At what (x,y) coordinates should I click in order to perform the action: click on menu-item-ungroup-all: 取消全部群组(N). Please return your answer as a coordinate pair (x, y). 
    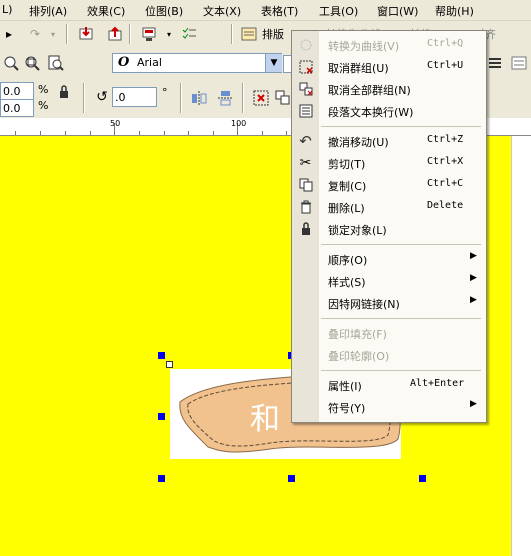
    Looking at the image, I should click on (389, 89).